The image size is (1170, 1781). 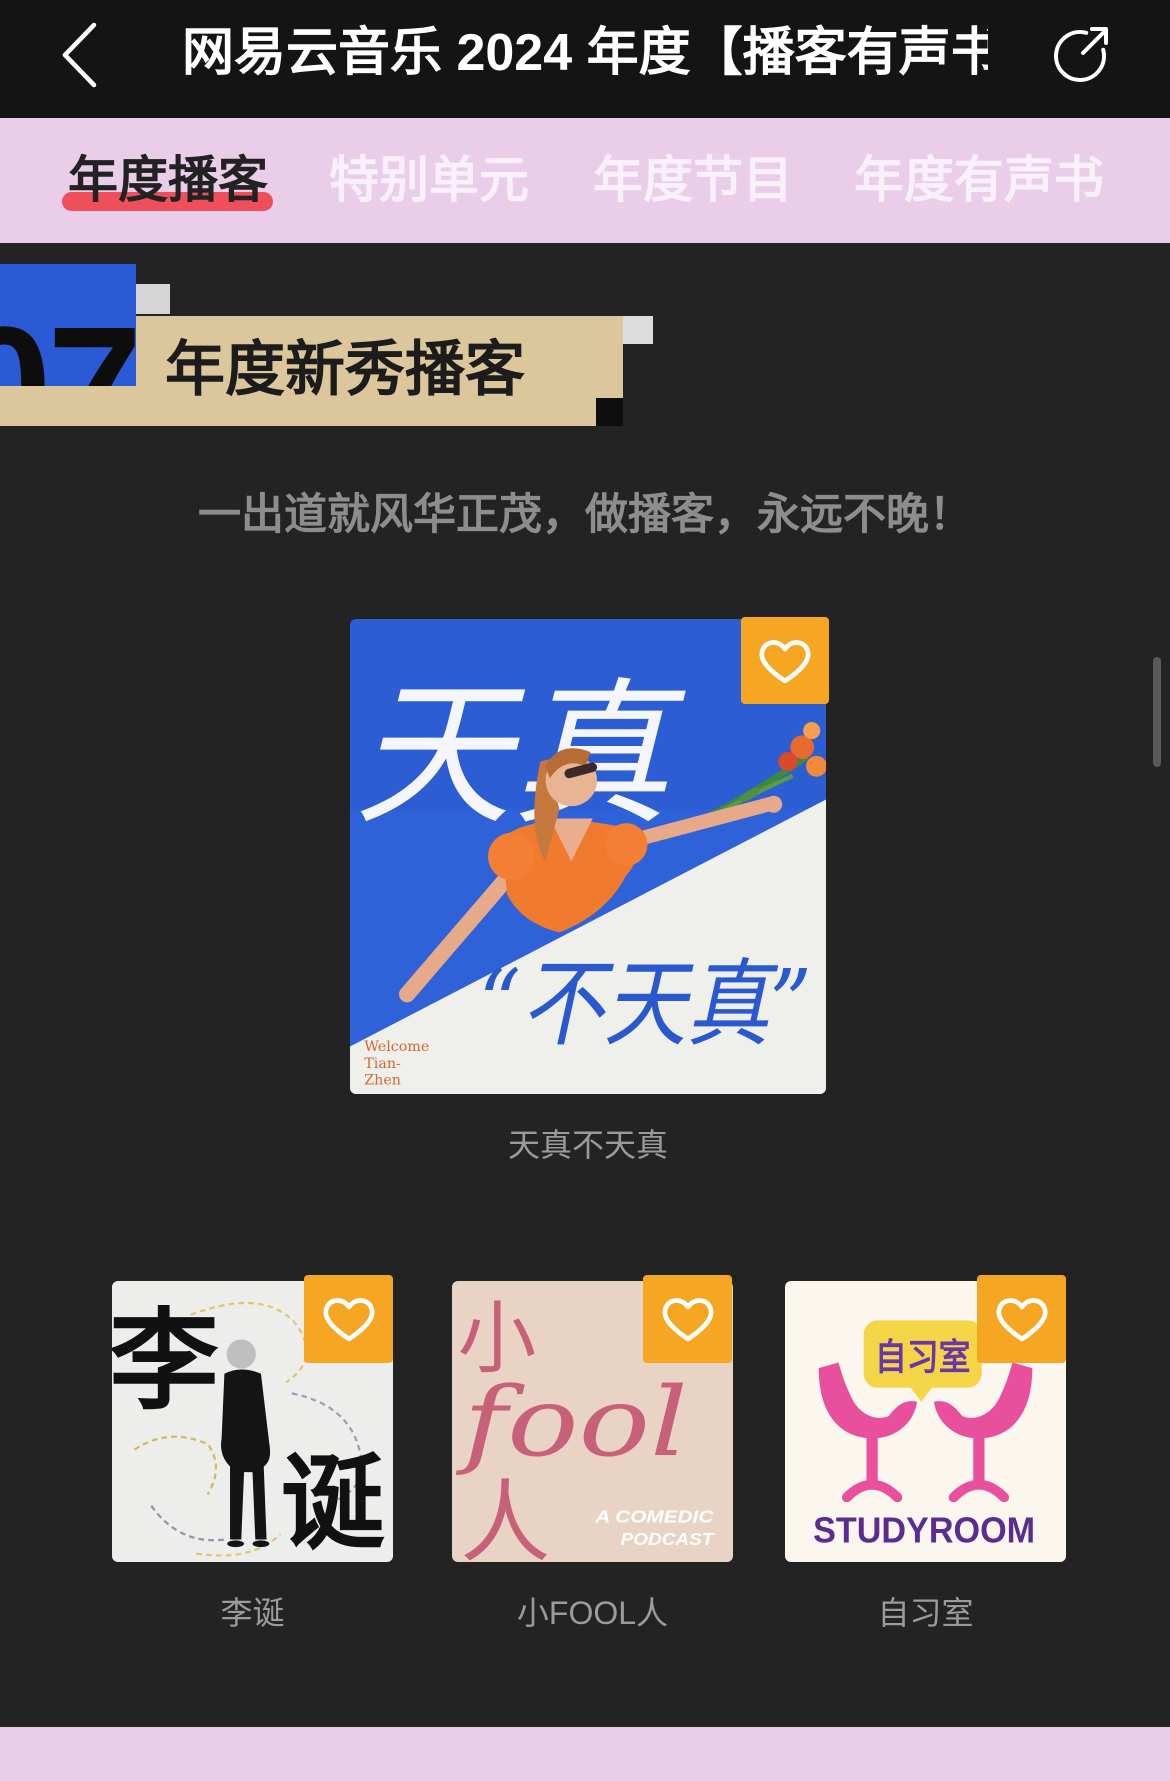 I want to click on cover-welcome-line: Tian-, so click(x=382, y=1064).